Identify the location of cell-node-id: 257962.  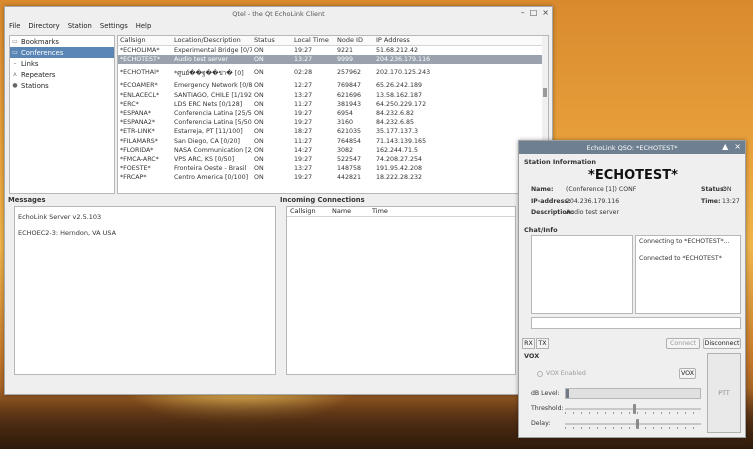
(349, 73).